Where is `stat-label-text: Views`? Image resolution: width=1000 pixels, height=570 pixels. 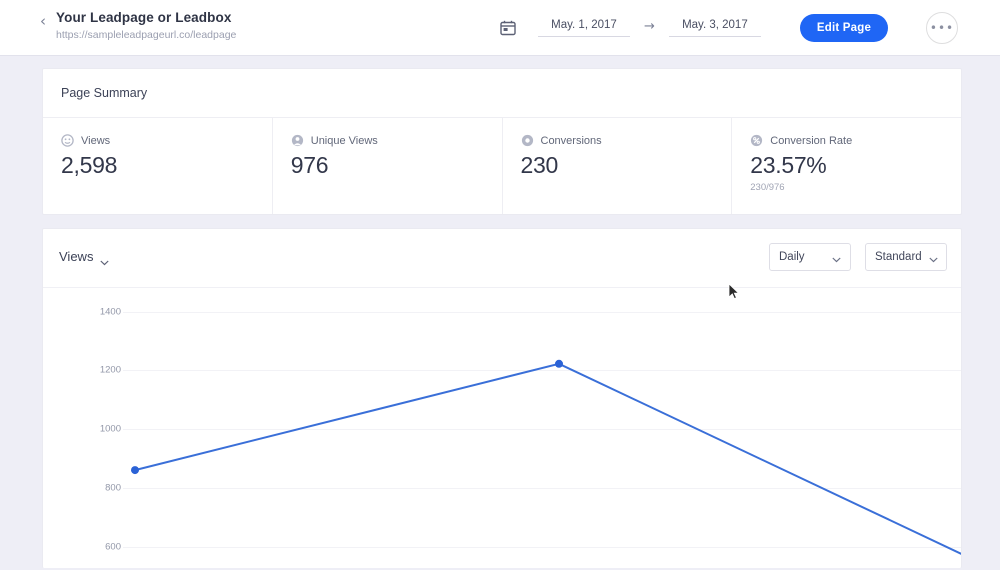 stat-label-text: Views is located at coordinates (96, 140).